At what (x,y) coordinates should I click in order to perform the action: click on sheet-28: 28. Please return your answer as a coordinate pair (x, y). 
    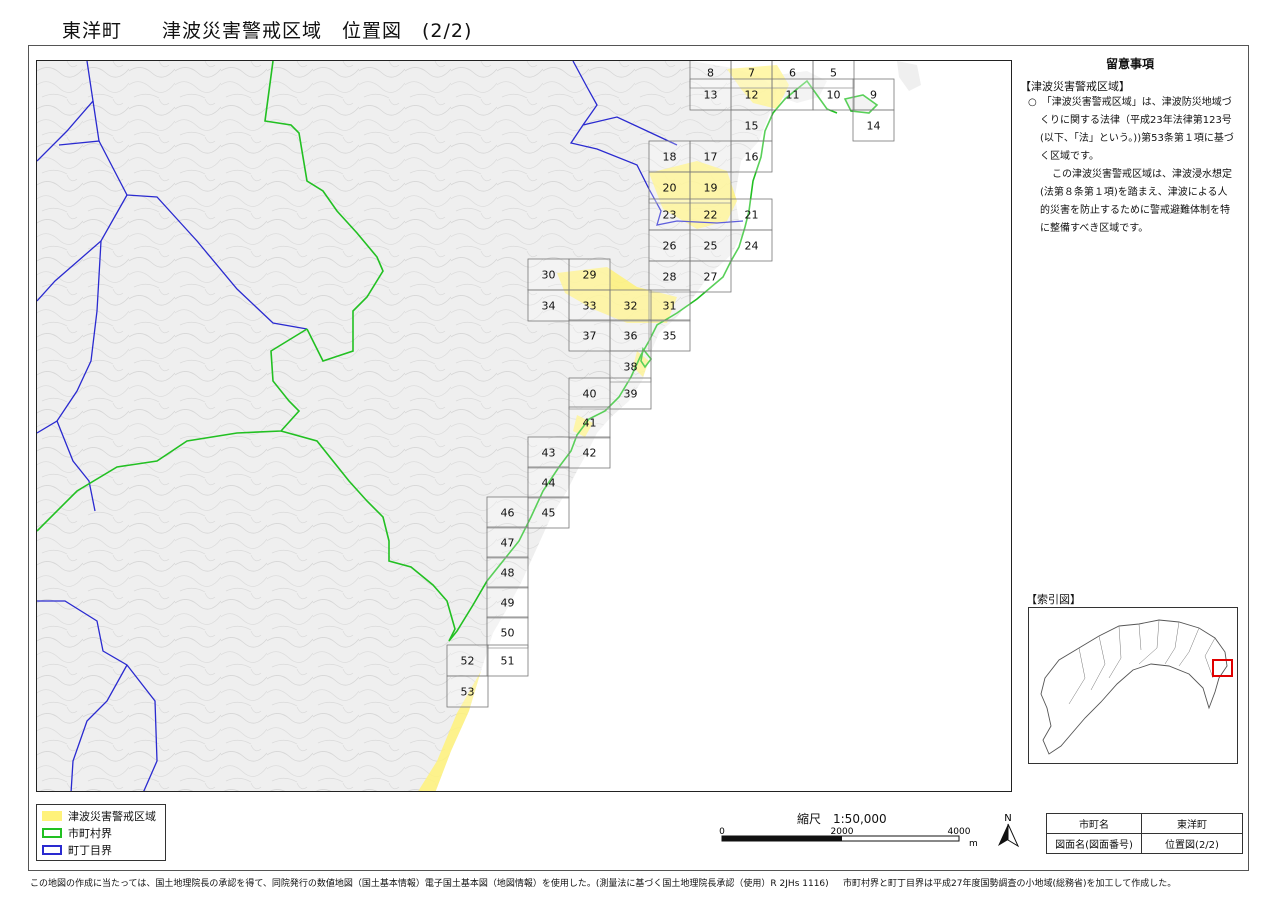
    Looking at the image, I should click on (669, 276).